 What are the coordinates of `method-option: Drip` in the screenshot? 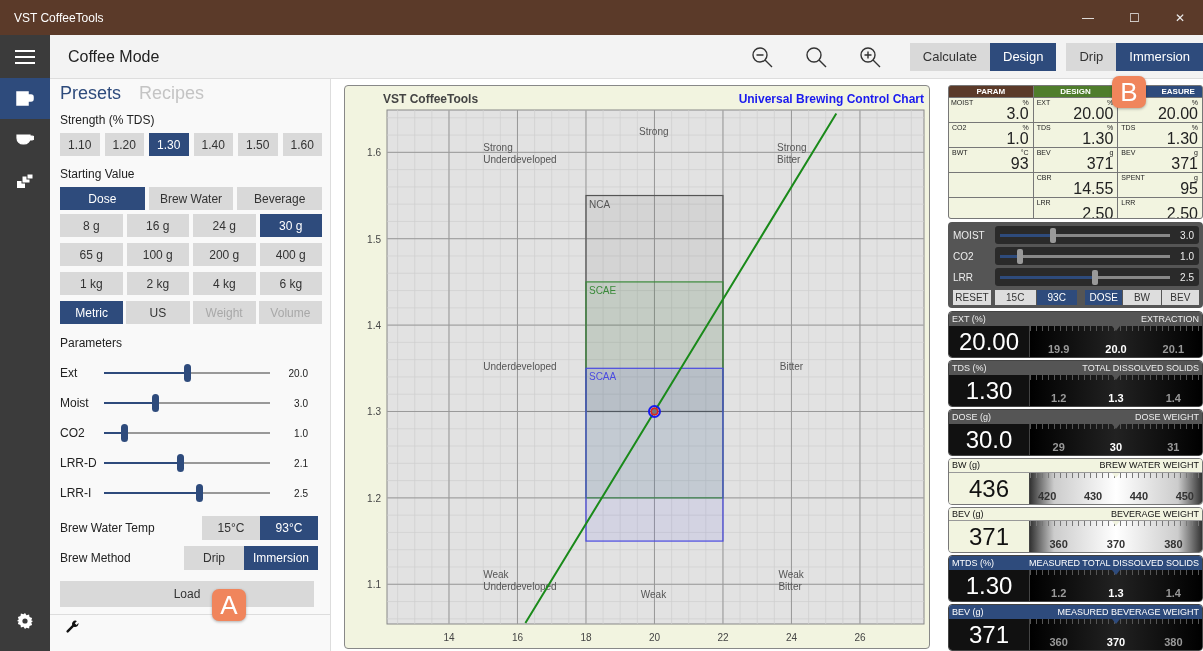 It's located at (214, 558).